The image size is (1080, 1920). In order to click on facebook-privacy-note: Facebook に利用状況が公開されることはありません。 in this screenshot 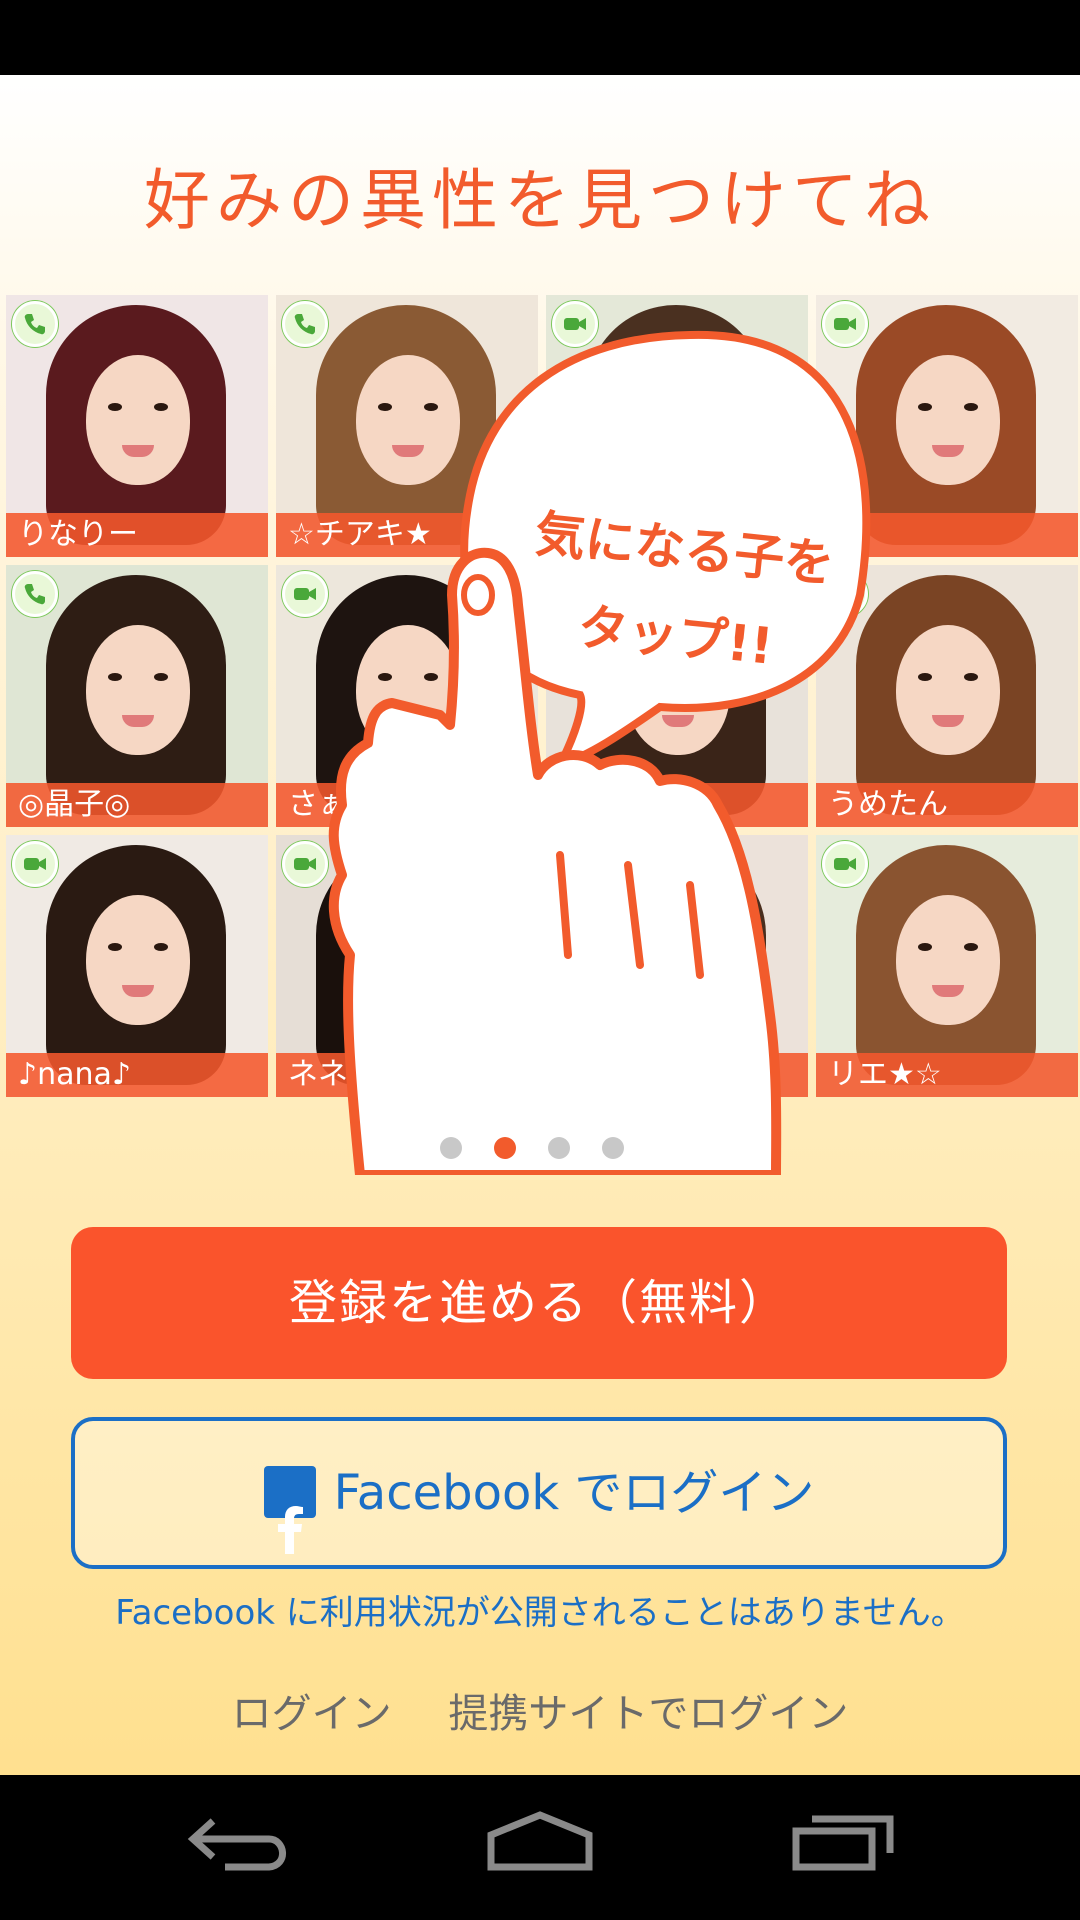, I will do `click(540, 1613)`.